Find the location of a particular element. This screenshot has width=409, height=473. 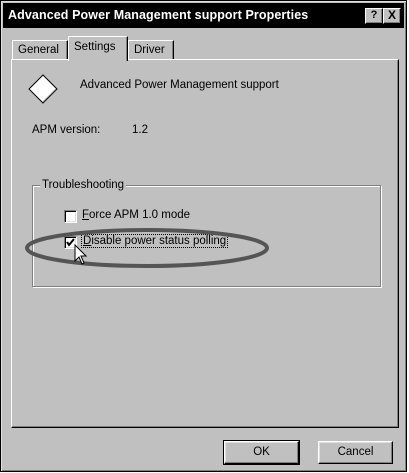

mouse-pointer-icon is located at coordinates (81, 254).